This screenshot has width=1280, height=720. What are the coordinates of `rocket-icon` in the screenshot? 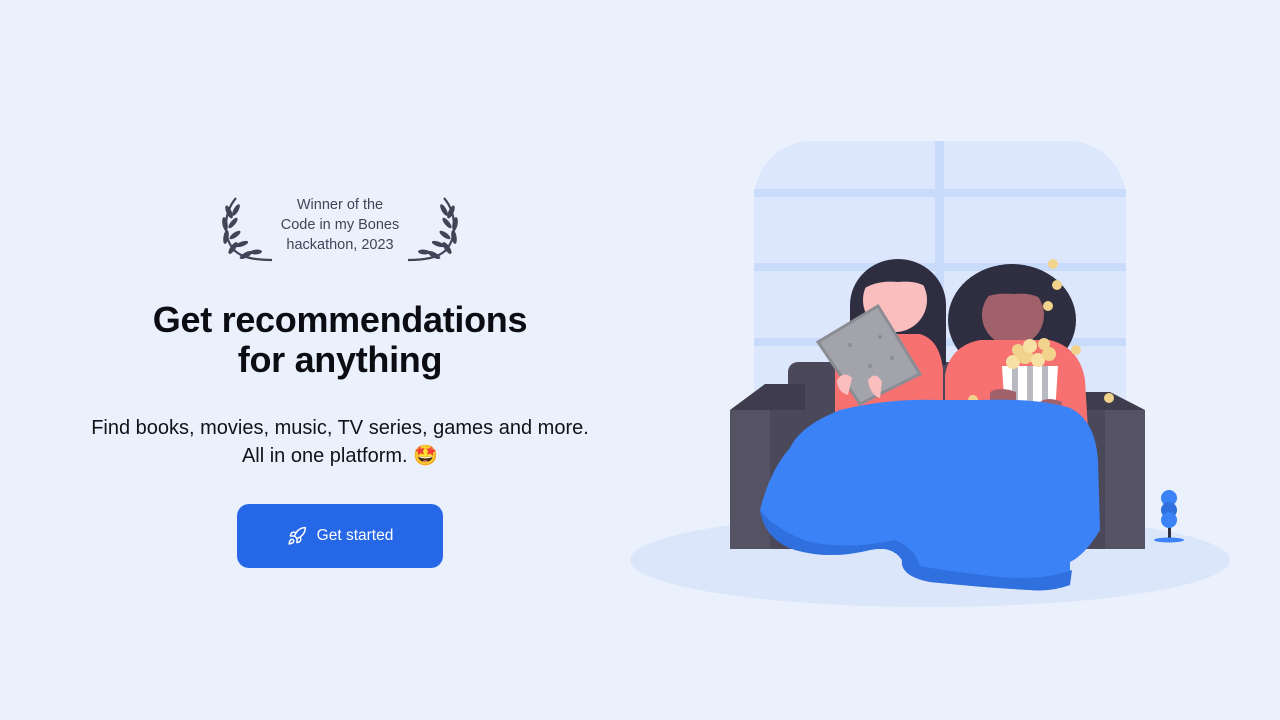 It's located at (296, 535).